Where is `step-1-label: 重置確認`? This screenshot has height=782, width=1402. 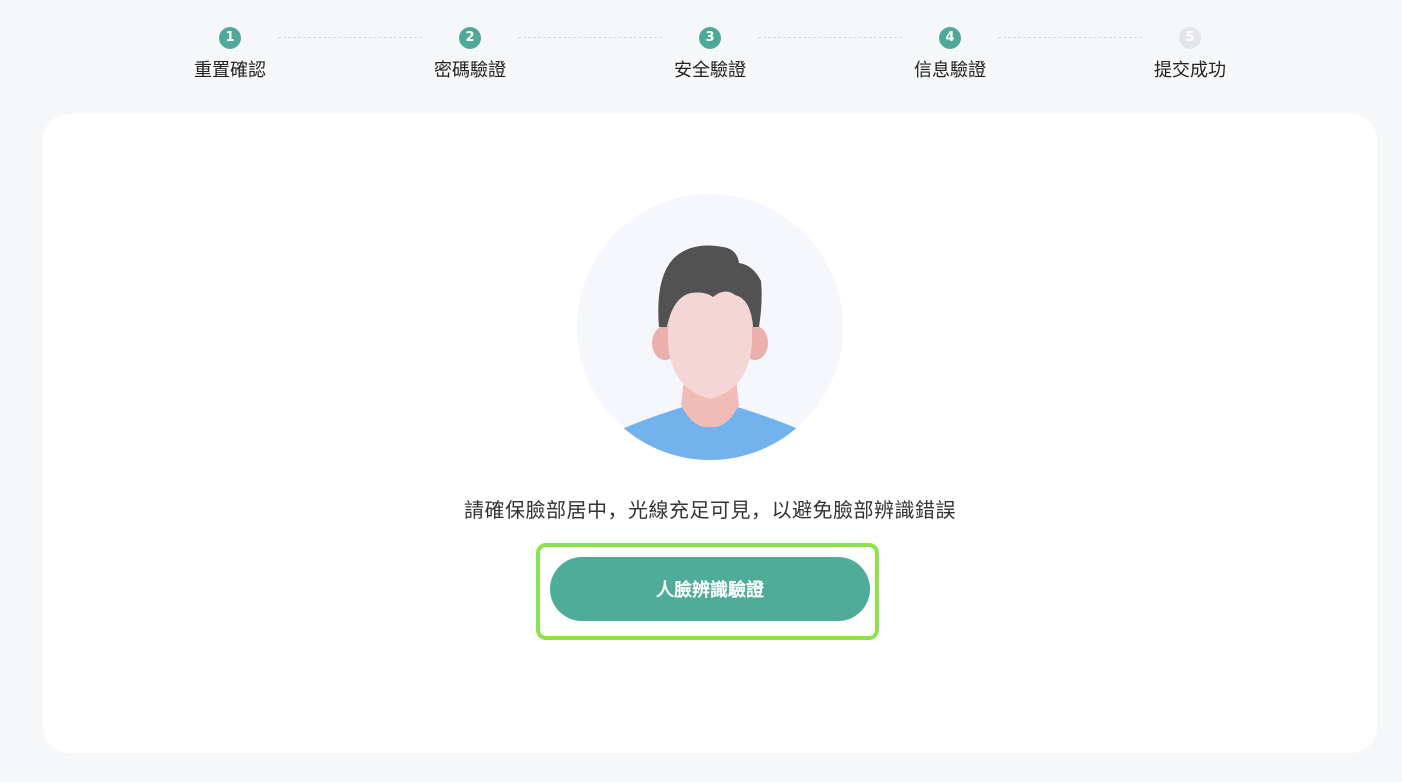
step-1-label: 重置確認 is located at coordinates (230, 70).